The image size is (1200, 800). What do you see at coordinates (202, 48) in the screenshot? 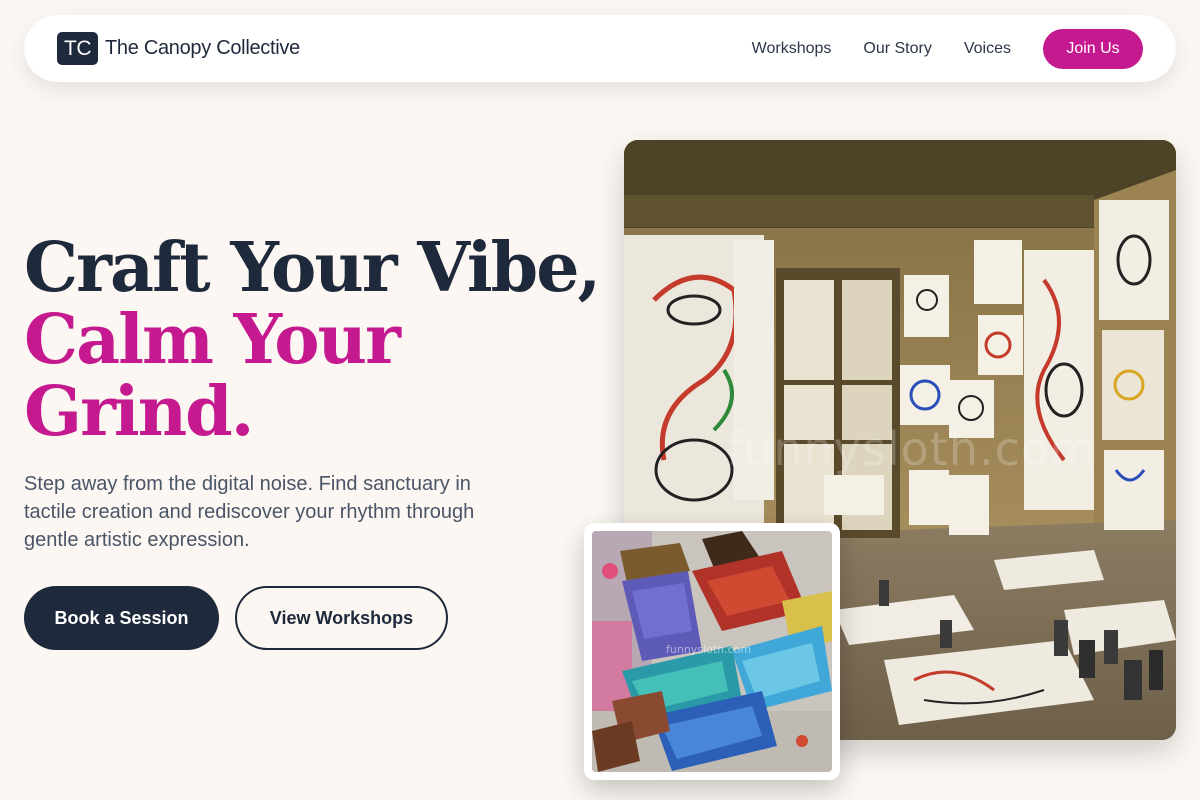
I see `brand-name: The Canopy Collective` at bounding box center [202, 48].